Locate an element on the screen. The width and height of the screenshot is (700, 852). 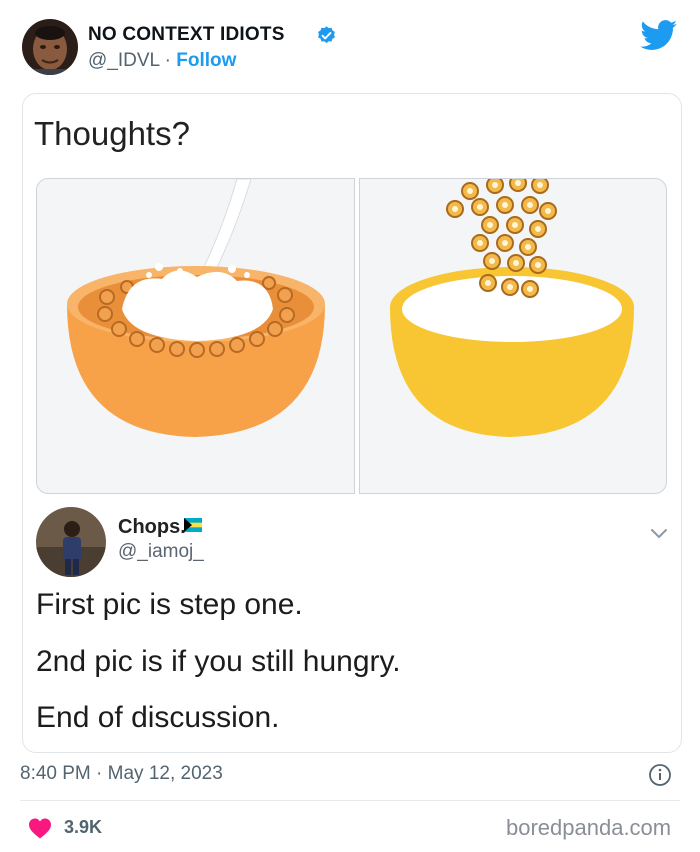
chevron-down-icon is located at coordinates (659, 534).